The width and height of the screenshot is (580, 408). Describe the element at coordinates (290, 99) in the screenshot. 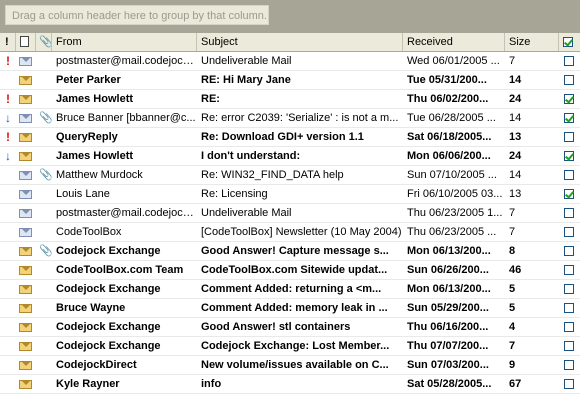

I see `message-row: ! James Howlett RE: Thu 06/02/200... 24` at that location.